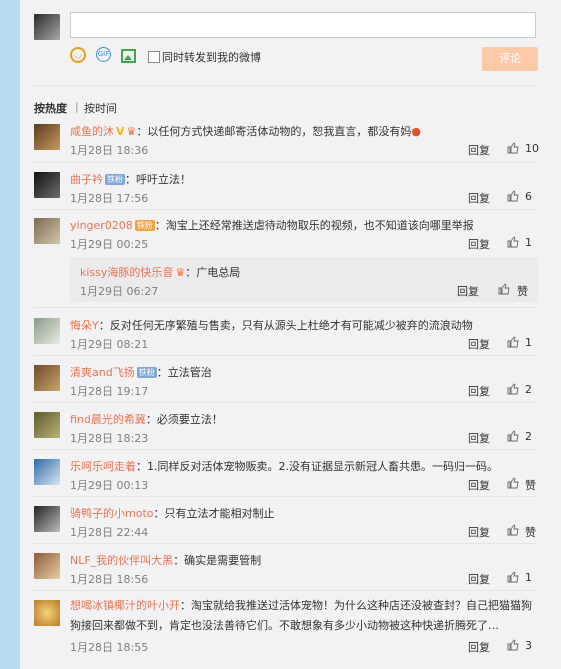 The image size is (561, 669). I want to click on emoji-icon: ●, so click(416, 131).